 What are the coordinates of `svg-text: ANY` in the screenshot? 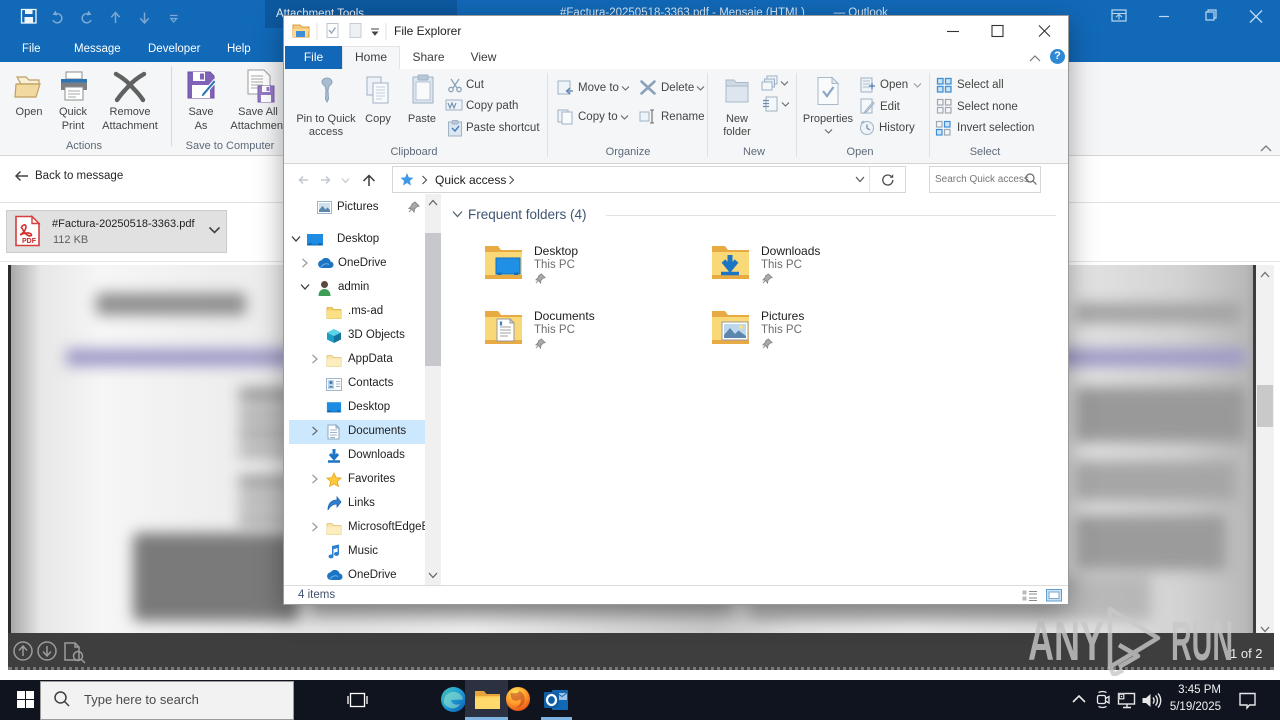 It's located at (1066, 640).